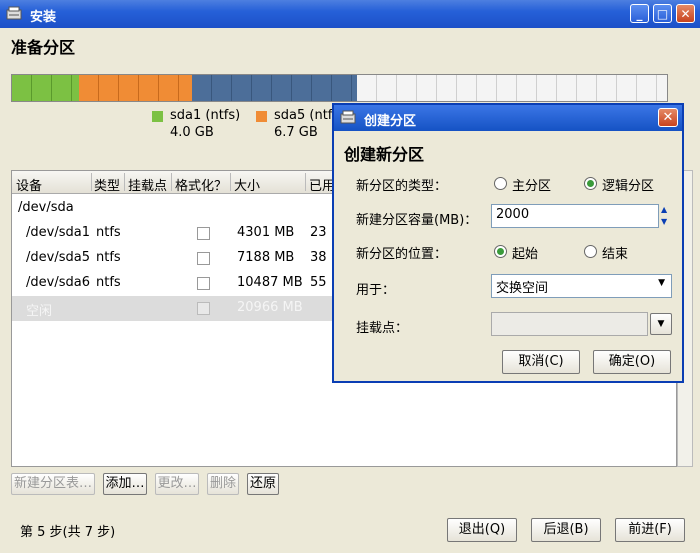 The image size is (700, 553). What do you see at coordinates (382, 328) in the screenshot?
I see `mount-label: 挂载点：` at bounding box center [382, 328].